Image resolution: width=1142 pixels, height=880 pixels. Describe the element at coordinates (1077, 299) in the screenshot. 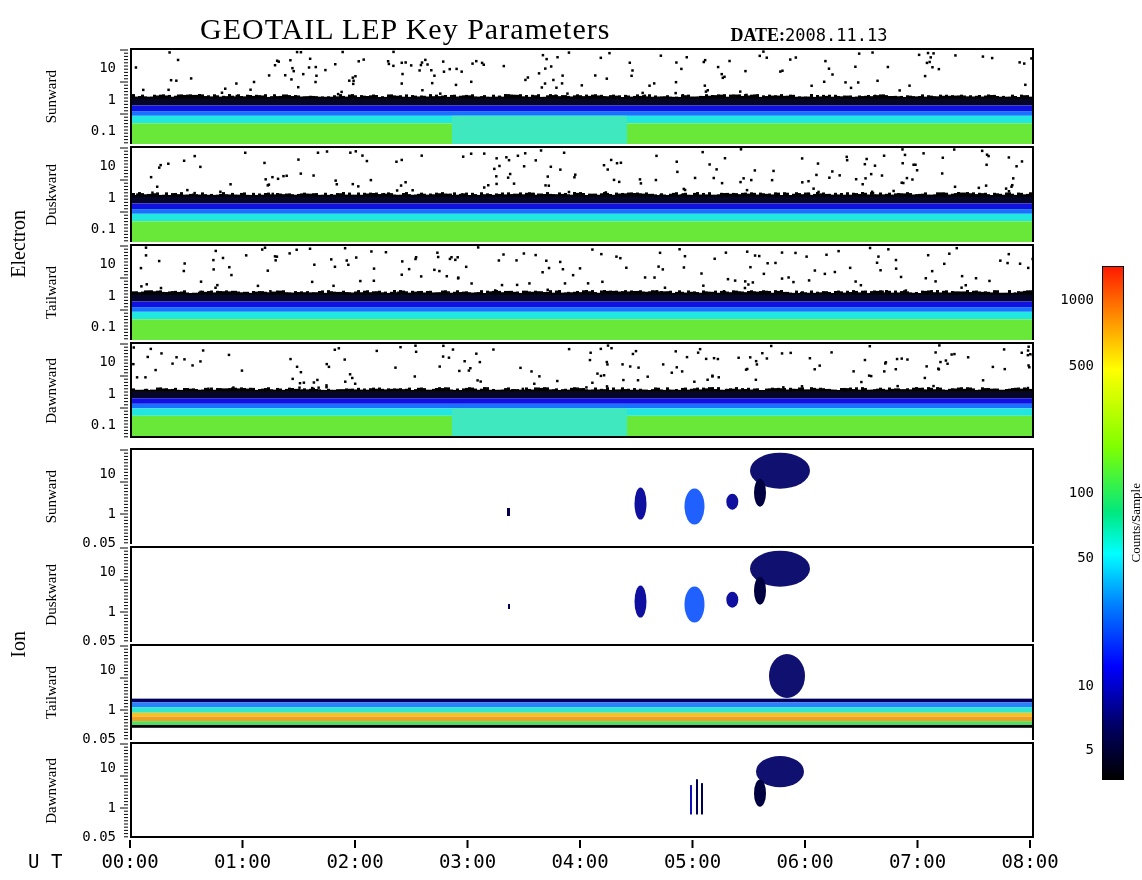

I see `colorbar-tick-label: 1000` at that location.